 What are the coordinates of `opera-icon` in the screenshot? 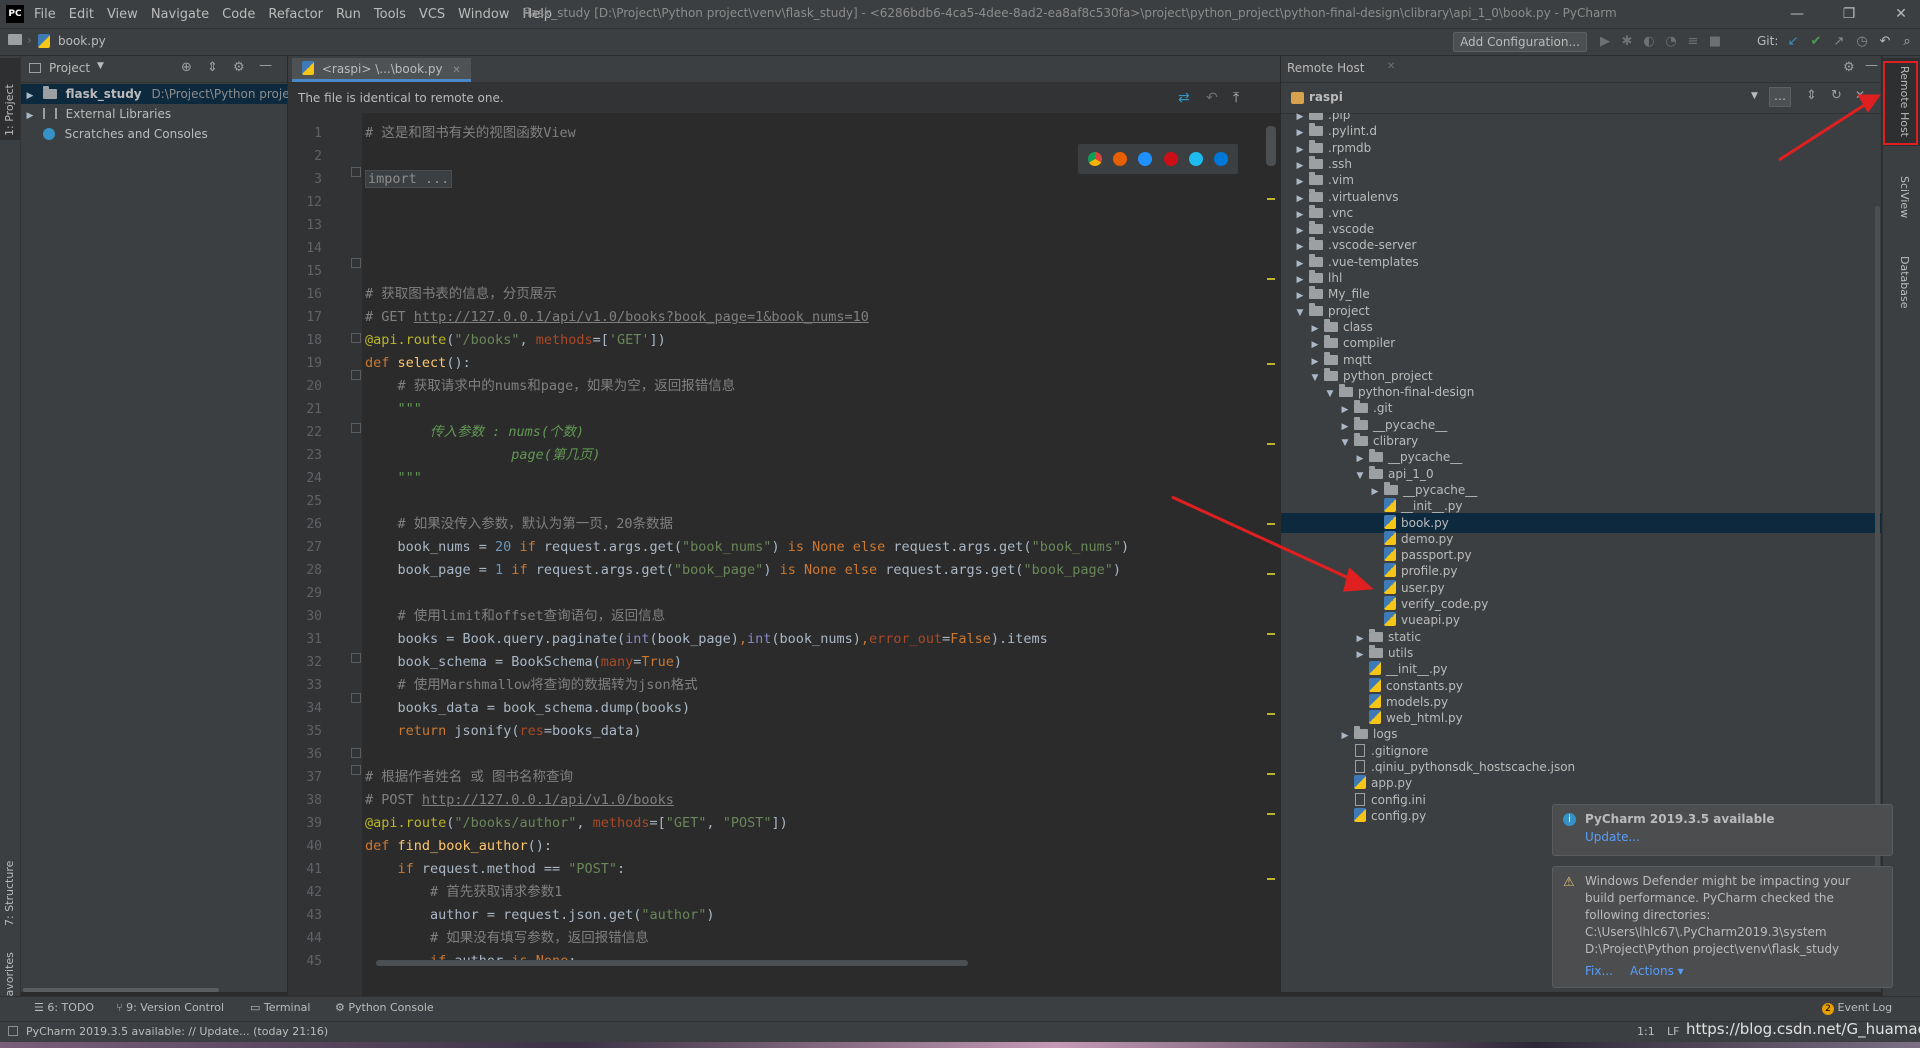 It's located at (1170, 159).